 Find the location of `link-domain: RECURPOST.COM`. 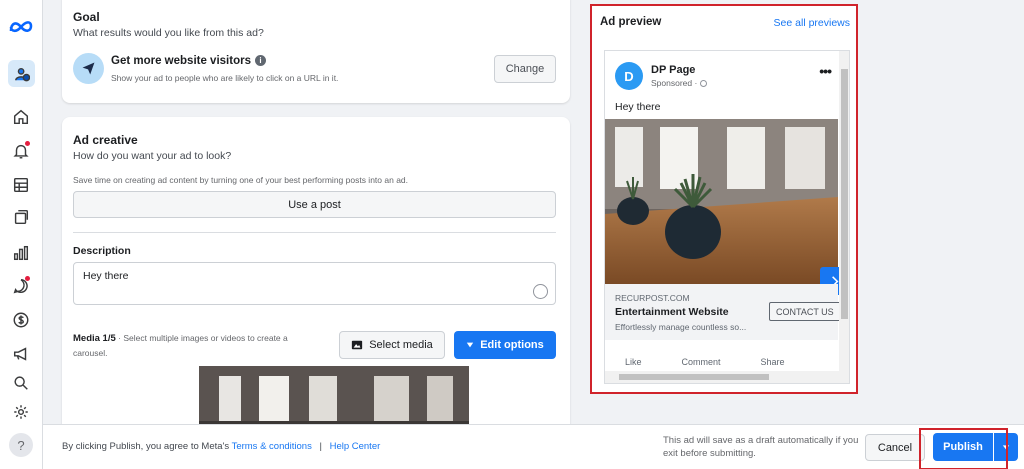

link-domain: RECURPOST.COM is located at coordinates (652, 298).